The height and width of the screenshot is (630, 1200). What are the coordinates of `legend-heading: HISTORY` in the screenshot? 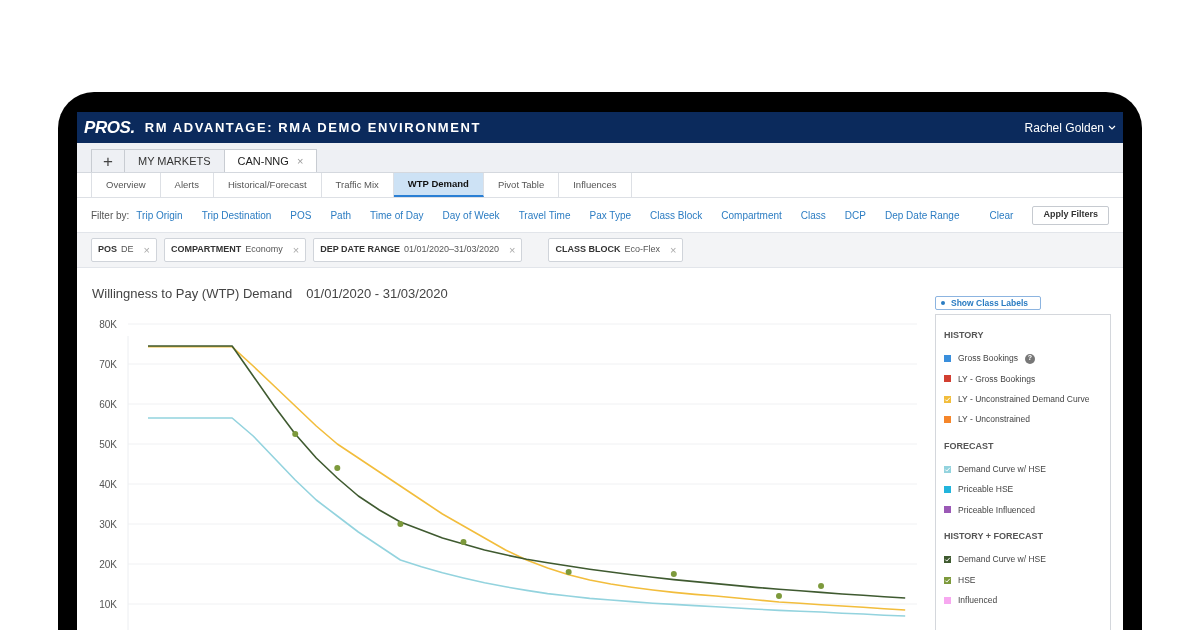 It's located at (964, 335).